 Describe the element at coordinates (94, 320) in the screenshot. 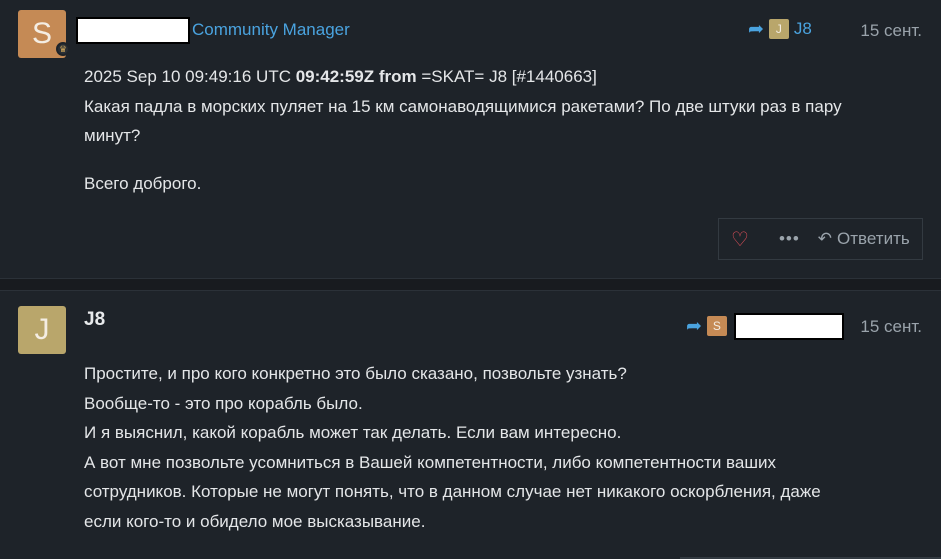

I see `author-name: J8` at that location.